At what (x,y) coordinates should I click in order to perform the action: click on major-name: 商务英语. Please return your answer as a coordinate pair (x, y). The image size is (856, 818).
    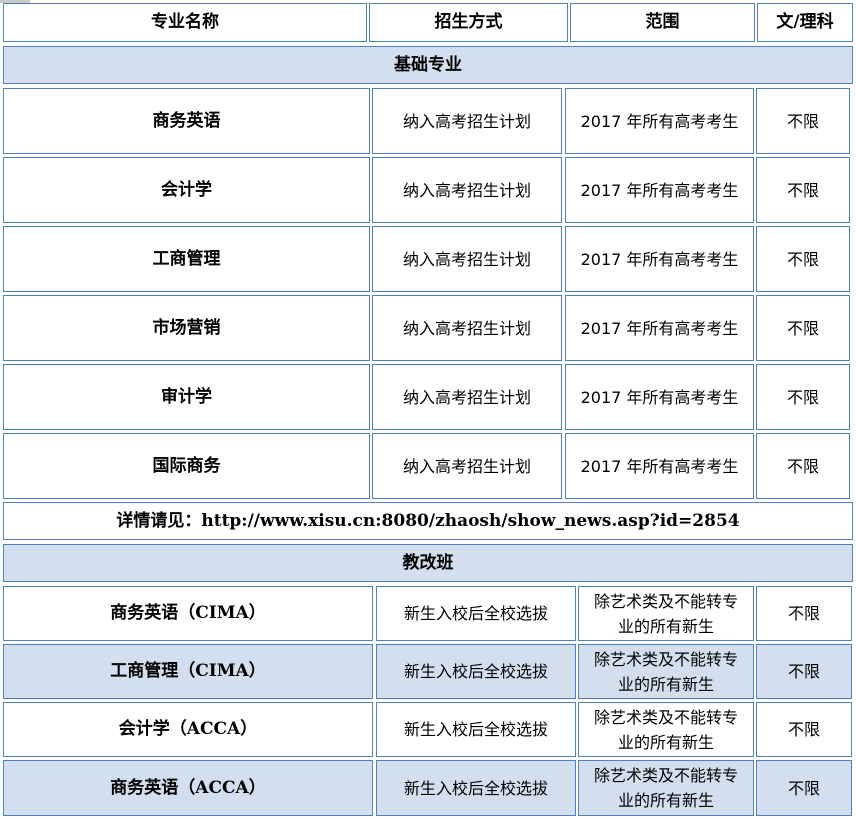
    Looking at the image, I should click on (186, 121).